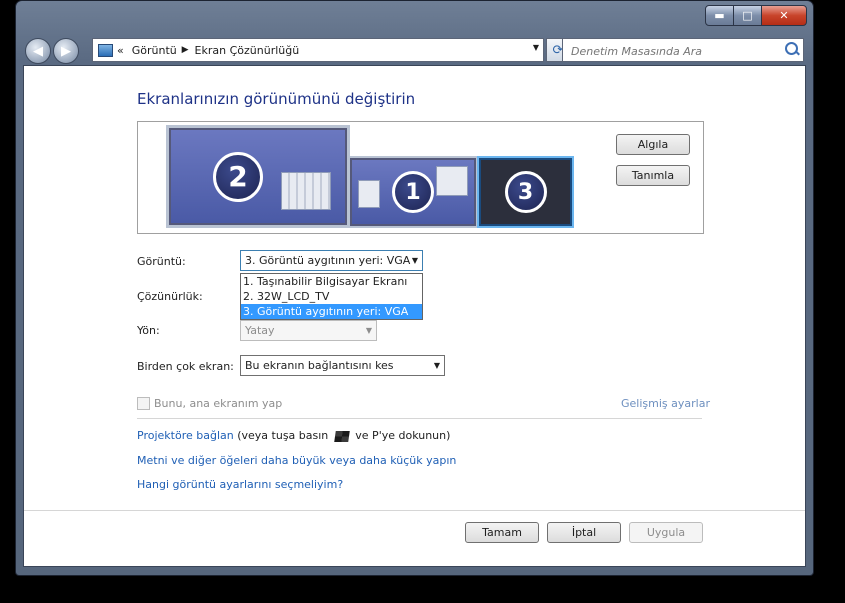 The image size is (845, 603). Describe the element at coordinates (502, 532) in the screenshot. I see `ok-button: Tamam` at that location.